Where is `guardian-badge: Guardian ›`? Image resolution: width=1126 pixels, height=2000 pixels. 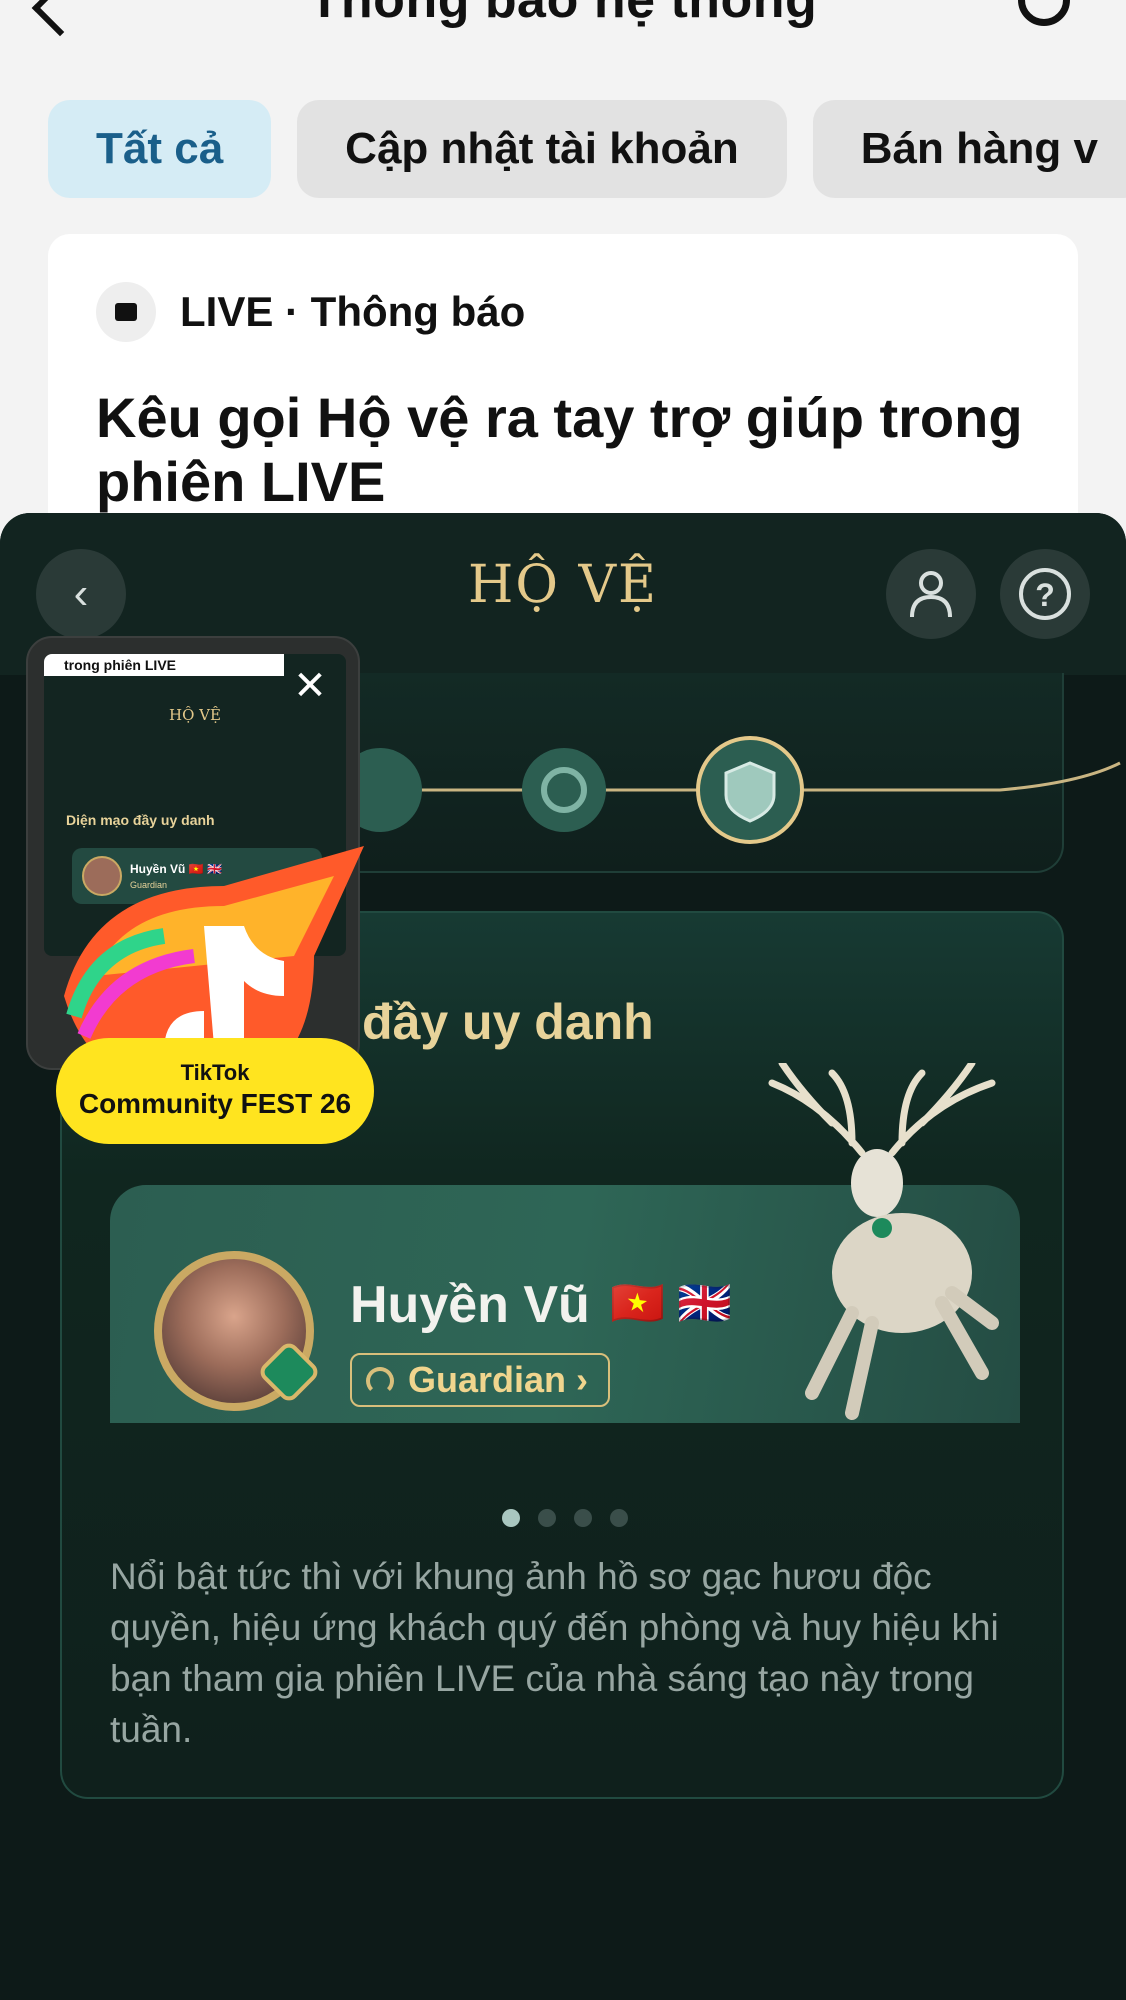
guardian-badge: Guardian › is located at coordinates (480, 1380).